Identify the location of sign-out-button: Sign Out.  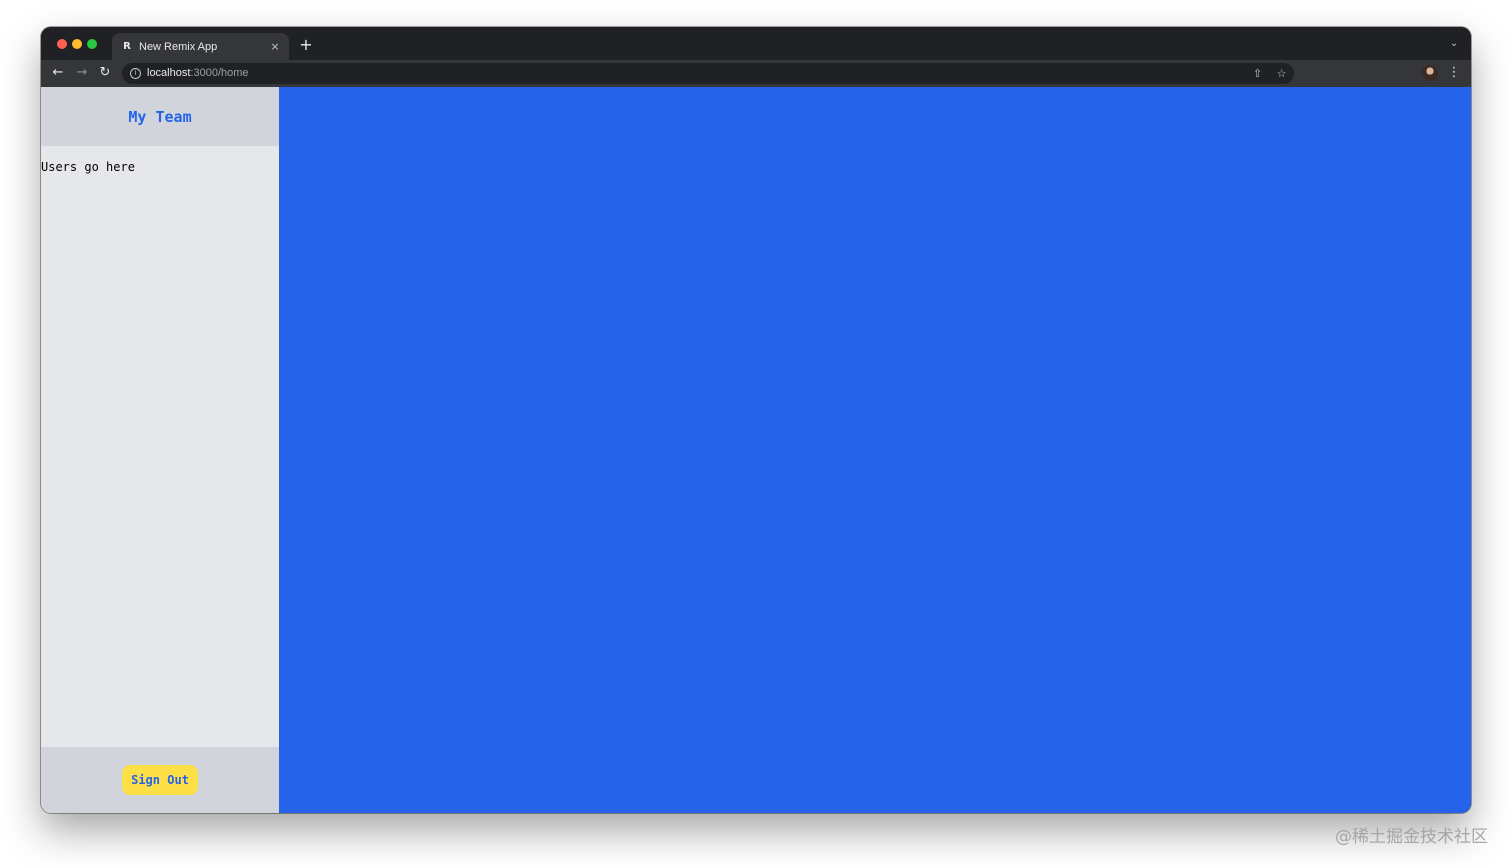
(160, 780).